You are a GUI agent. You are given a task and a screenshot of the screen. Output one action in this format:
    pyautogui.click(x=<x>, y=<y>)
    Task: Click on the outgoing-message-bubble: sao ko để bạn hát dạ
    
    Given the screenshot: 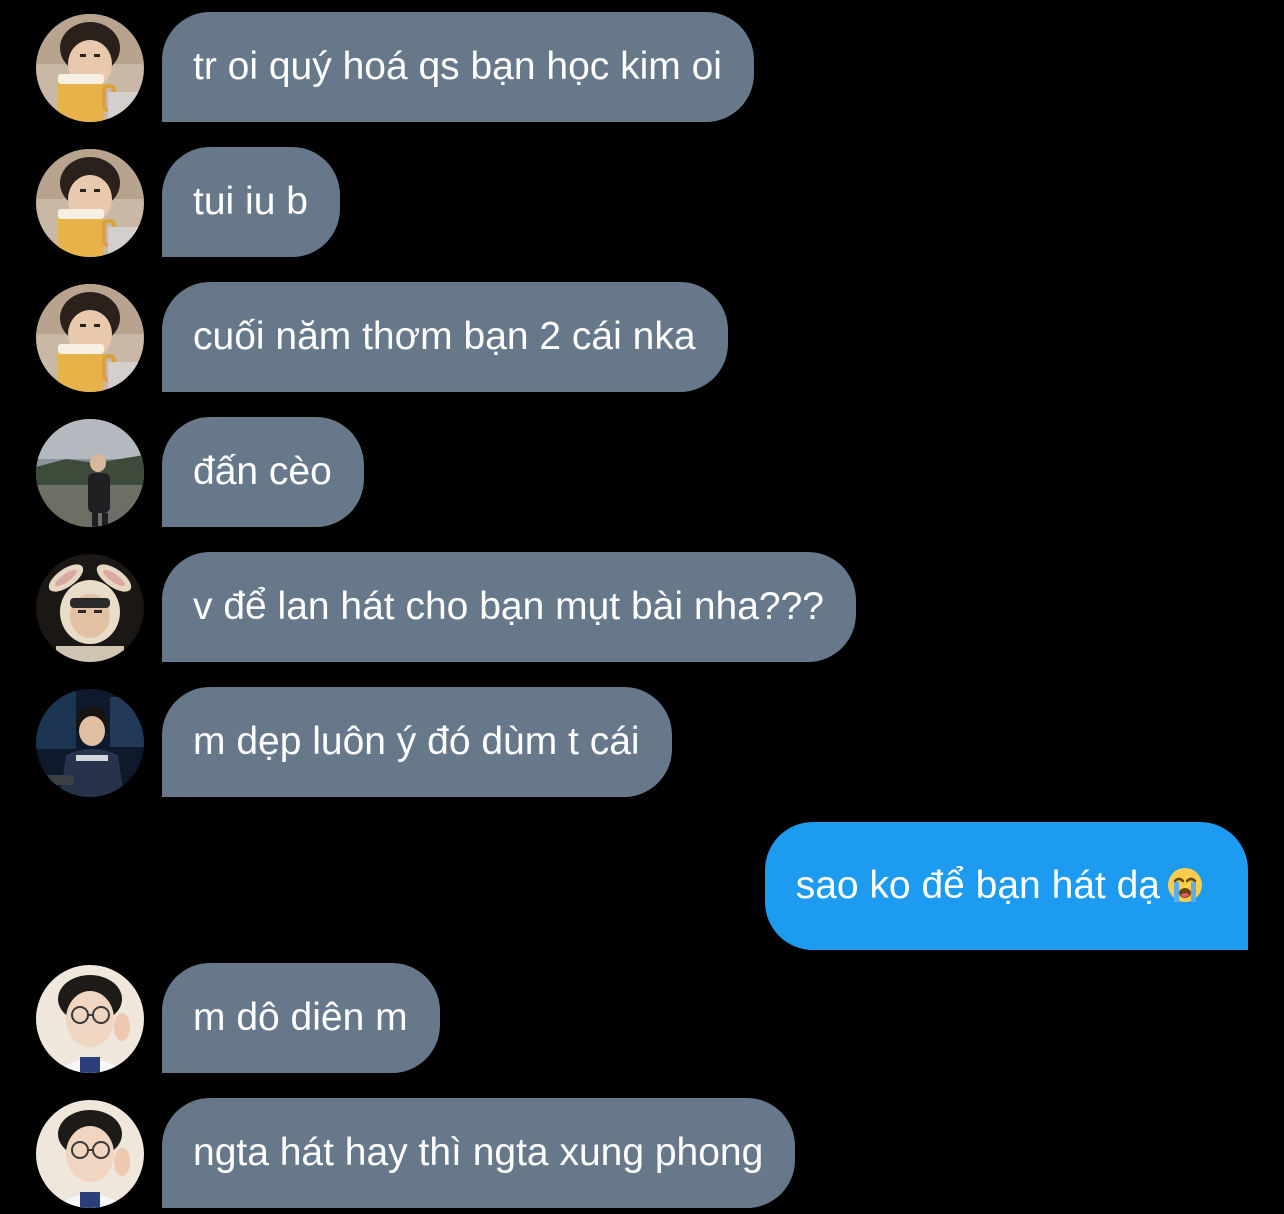 What is the action you would take?
    pyautogui.click(x=1006, y=886)
    